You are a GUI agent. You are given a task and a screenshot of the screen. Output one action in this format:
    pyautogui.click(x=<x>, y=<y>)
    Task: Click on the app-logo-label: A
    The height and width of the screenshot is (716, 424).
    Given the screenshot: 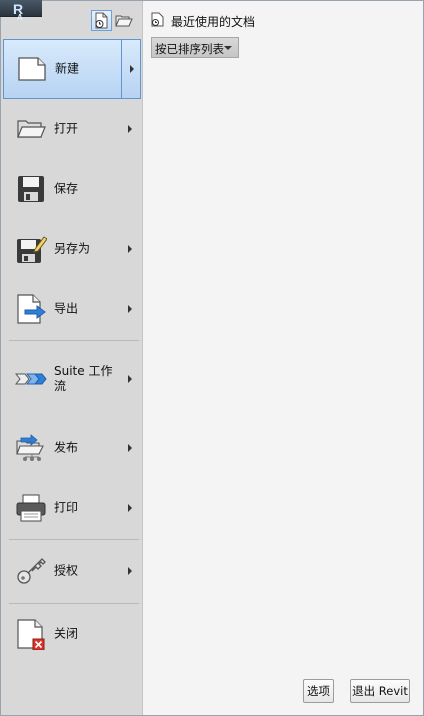 What is the action you would take?
    pyautogui.click(x=20, y=17)
    